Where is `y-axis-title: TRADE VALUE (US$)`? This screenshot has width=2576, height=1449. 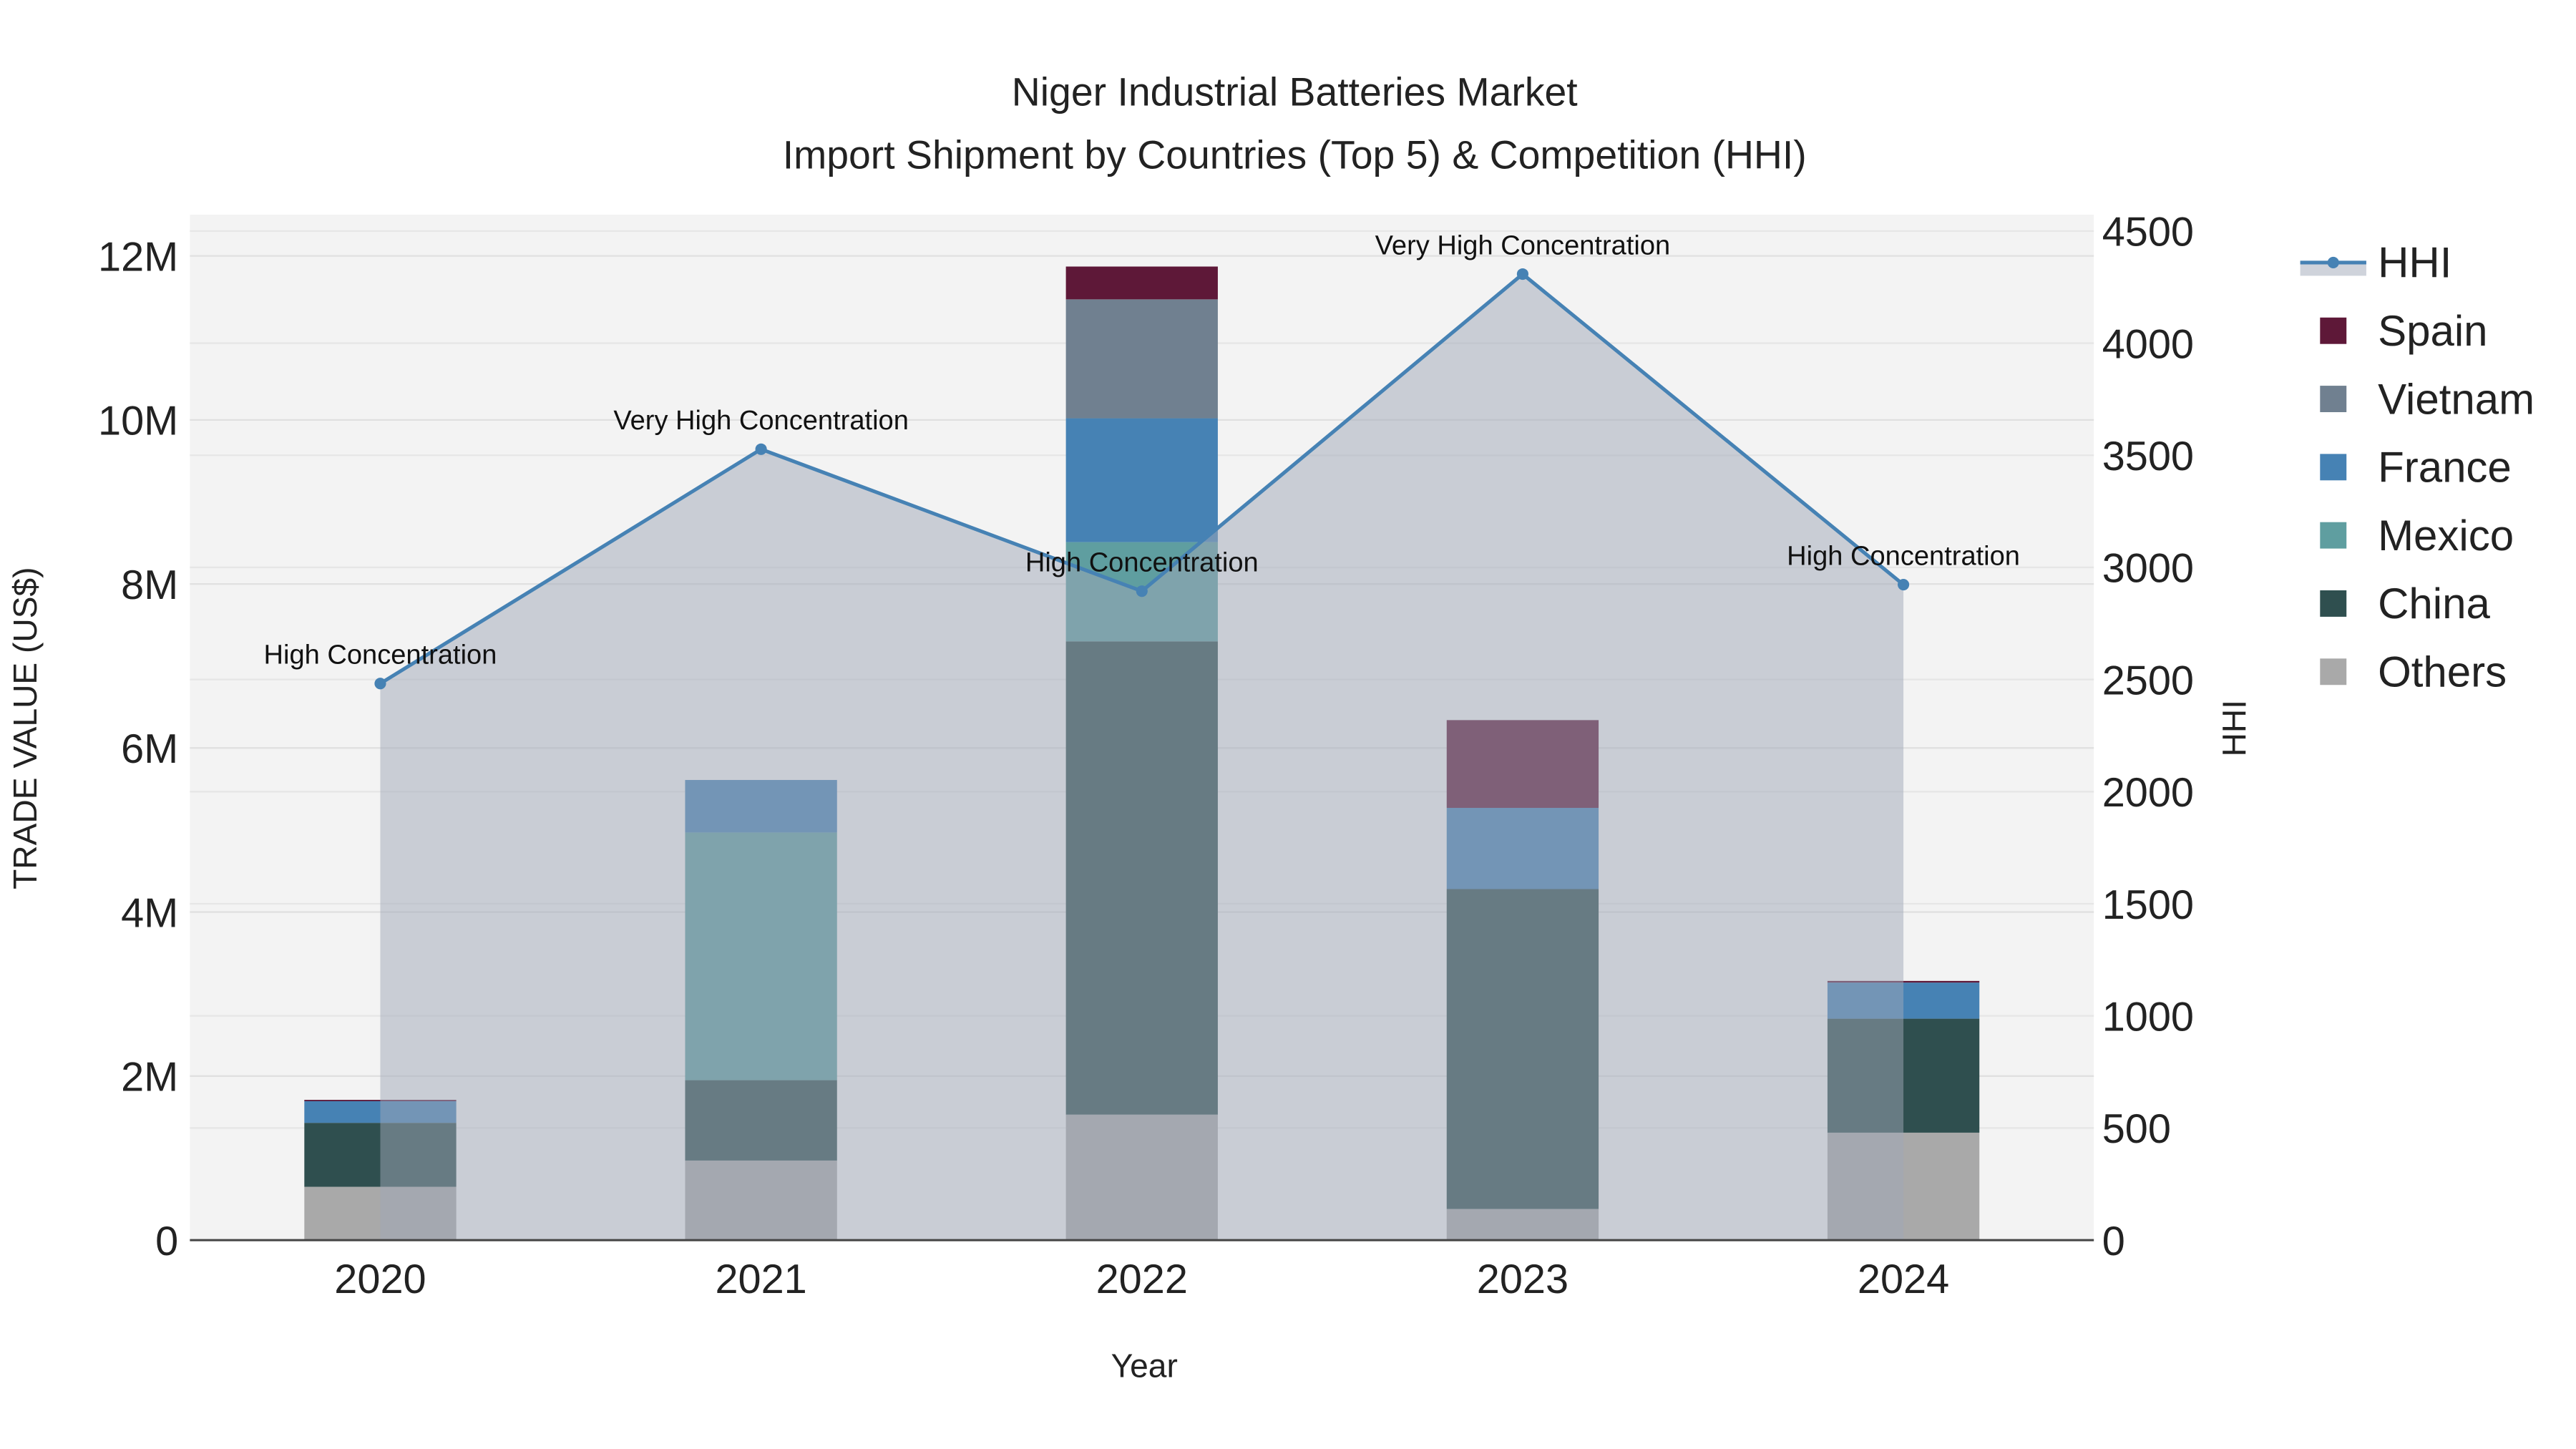
y-axis-title: TRADE VALUE (US$) is located at coordinates (25, 728).